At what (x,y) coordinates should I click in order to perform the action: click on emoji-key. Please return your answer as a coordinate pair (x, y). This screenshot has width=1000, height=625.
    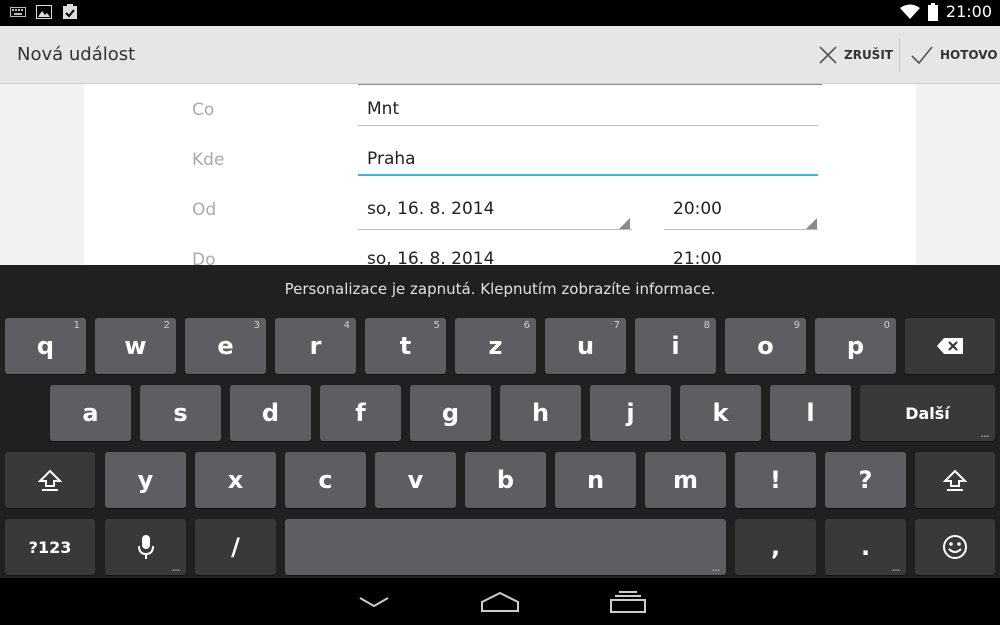
    Looking at the image, I should click on (955, 547).